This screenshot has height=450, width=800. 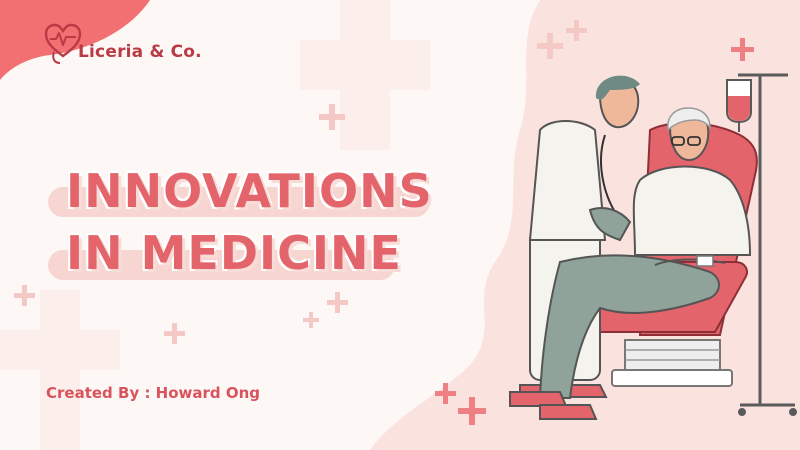 I want to click on title-line-1: INNOVATIONS, so click(x=249, y=191).